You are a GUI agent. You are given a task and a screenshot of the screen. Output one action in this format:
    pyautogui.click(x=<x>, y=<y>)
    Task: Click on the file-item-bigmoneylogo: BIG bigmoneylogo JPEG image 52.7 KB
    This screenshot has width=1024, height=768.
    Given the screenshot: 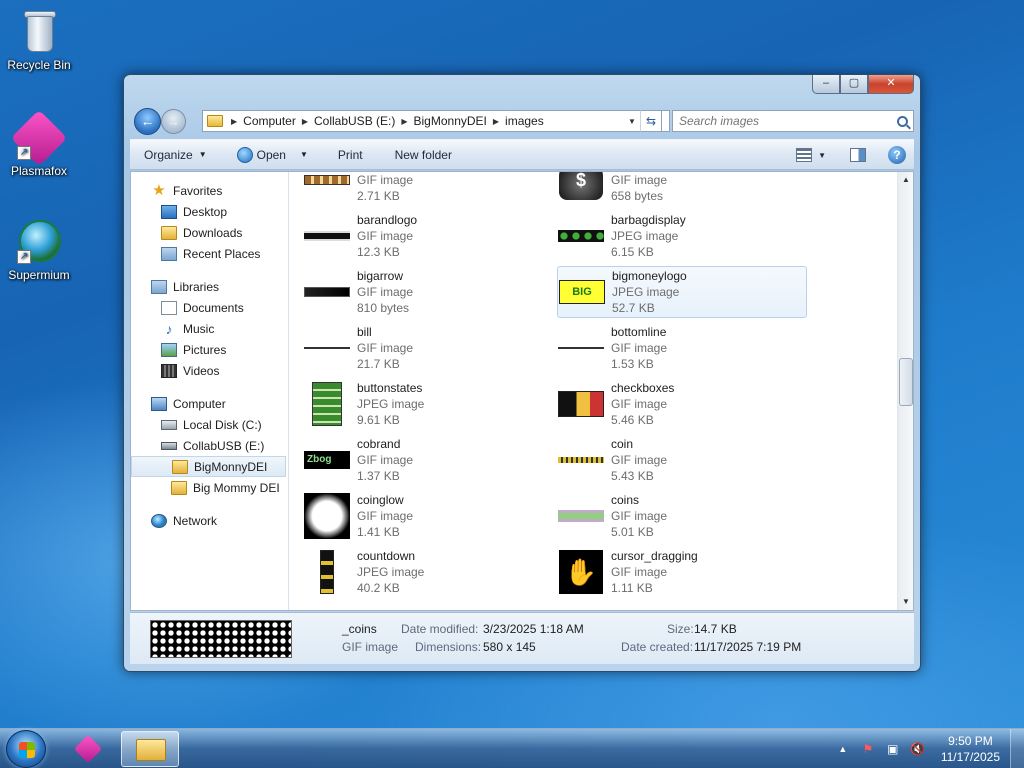 What is the action you would take?
    pyautogui.click(x=682, y=292)
    